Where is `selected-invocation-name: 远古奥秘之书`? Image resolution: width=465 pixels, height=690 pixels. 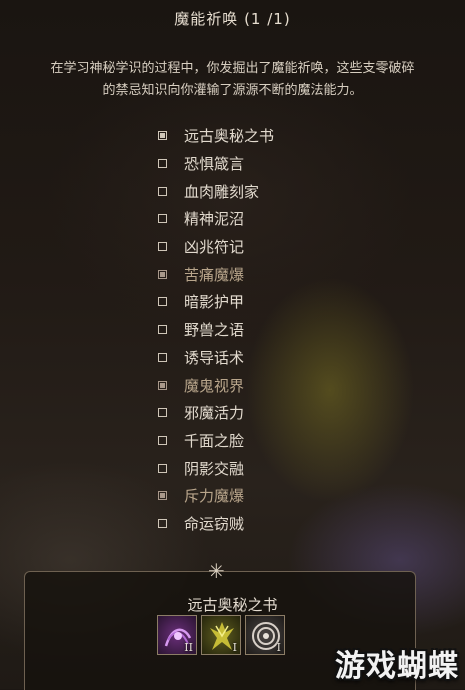
selected-invocation-name: 远古奥秘之书 is located at coordinates (232, 605).